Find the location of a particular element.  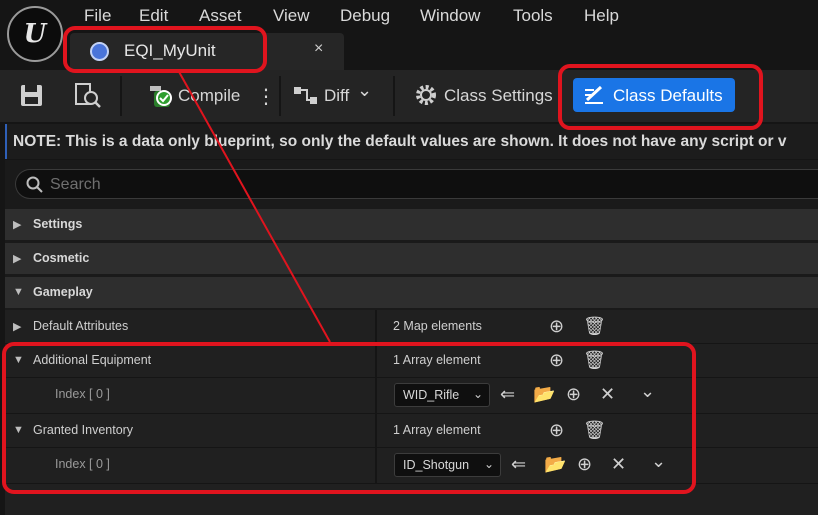

property-default-attributes: ▶ Default Attributes 2 Map elements ⊕ 🗑 is located at coordinates (411, 327).